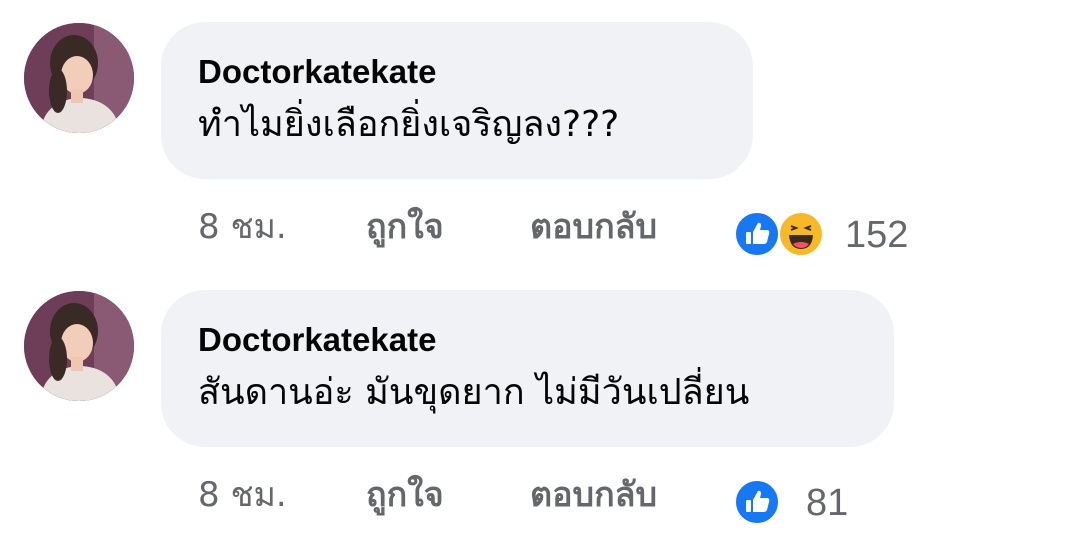 The width and height of the screenshot is (1080, 541). What do you see at coordinates (801, 234) in the screenshot?
I see `haha-icon` at bounding box center [801, 234].